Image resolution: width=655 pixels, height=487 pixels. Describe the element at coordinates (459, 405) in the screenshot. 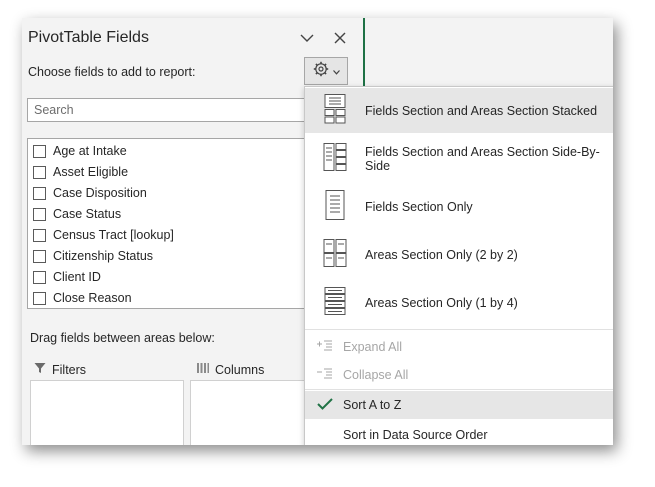

I see `menu-item-sort-az: Sort A to Z` at that location.